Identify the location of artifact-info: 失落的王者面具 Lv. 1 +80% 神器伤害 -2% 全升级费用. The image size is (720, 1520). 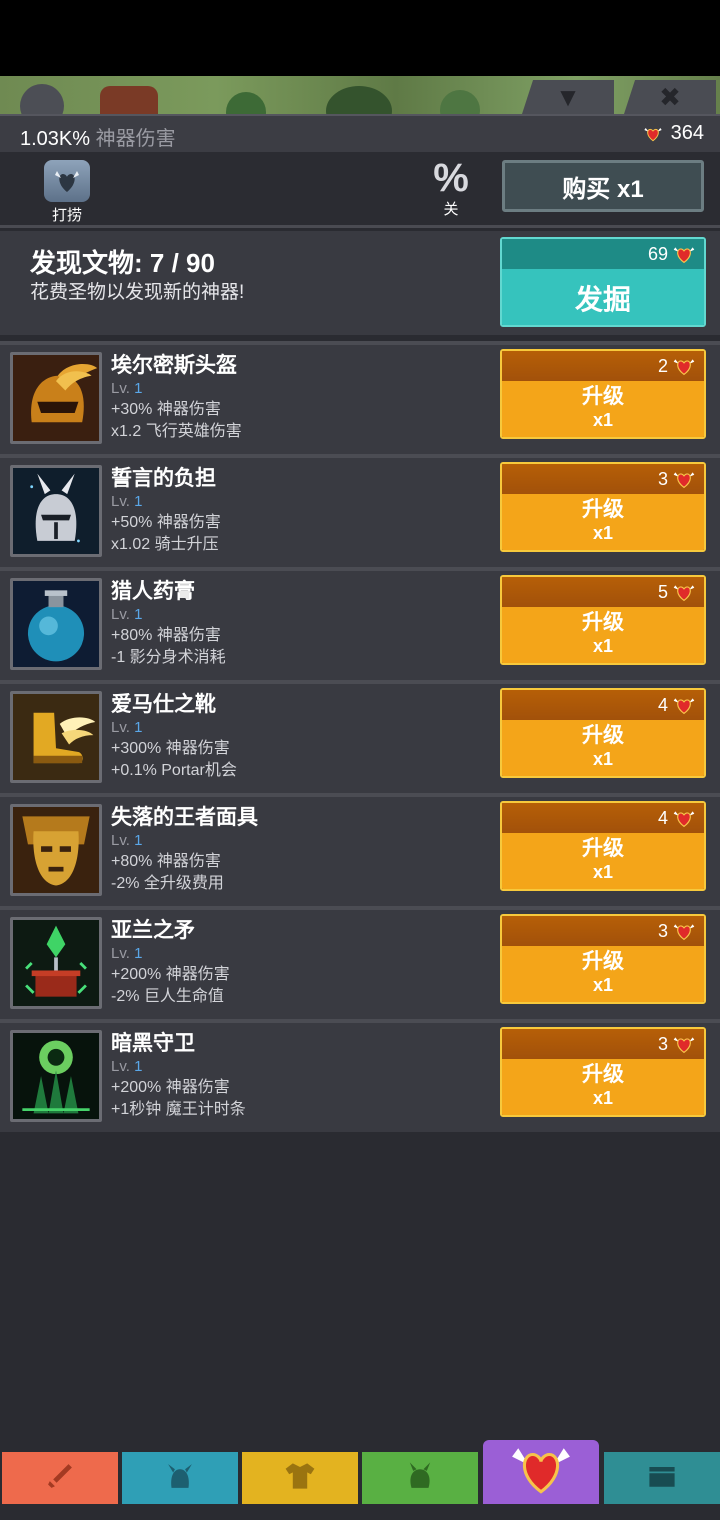
(184, 850).